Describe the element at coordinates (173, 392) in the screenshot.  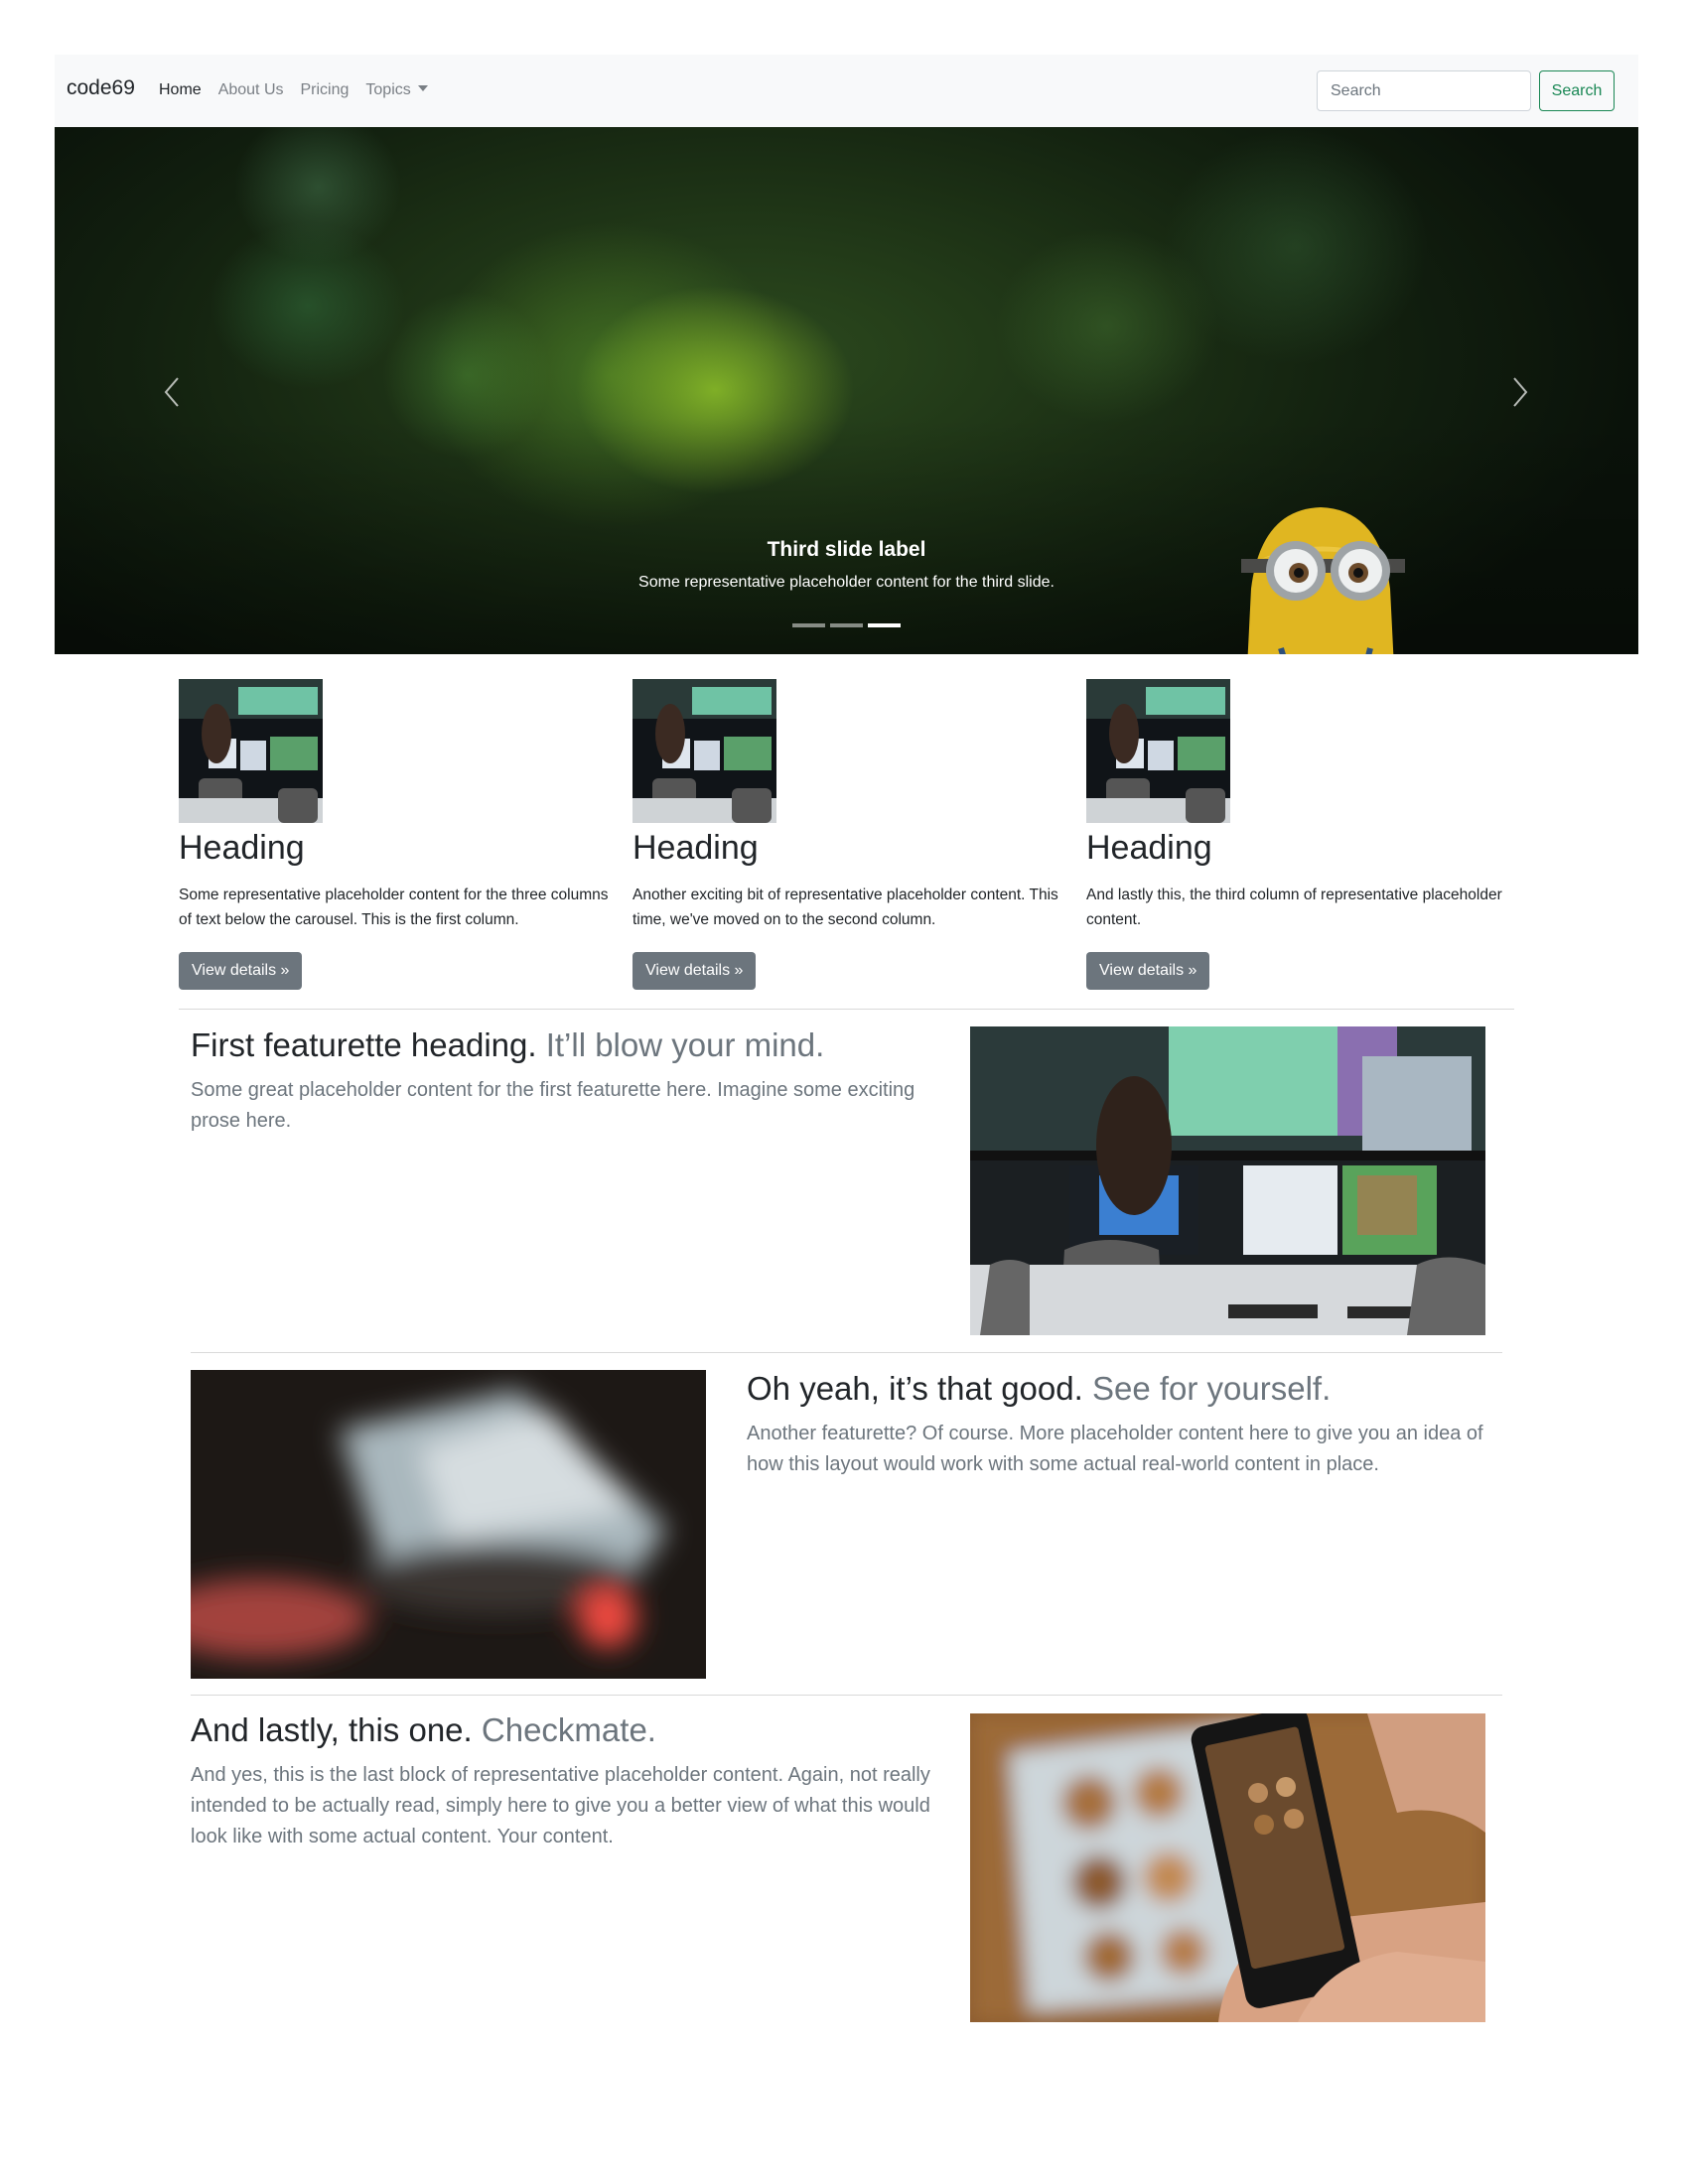
I see `carousel-prev-icon` at that location.